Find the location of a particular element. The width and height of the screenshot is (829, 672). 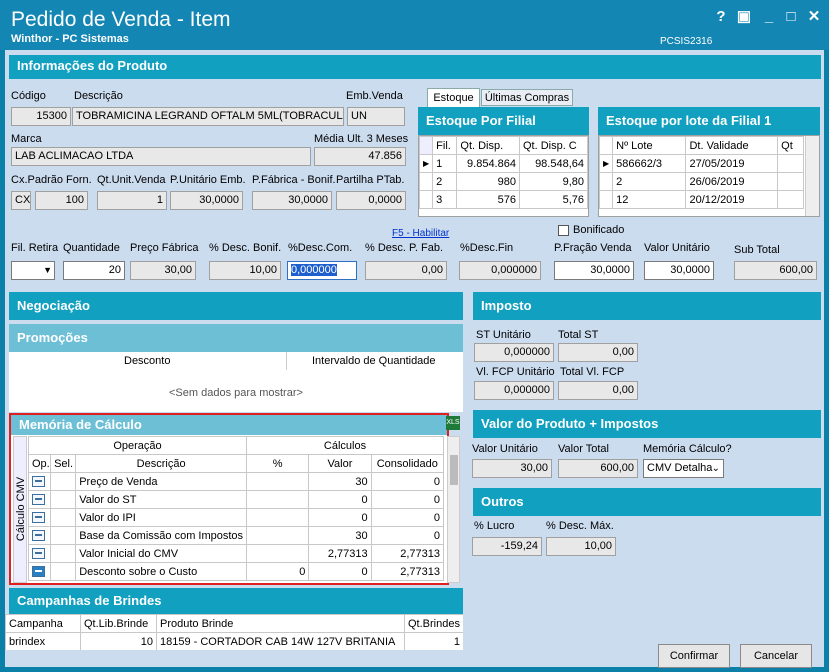

section-memoria: Memória de Cálculo is located at coordinates (229, 425).